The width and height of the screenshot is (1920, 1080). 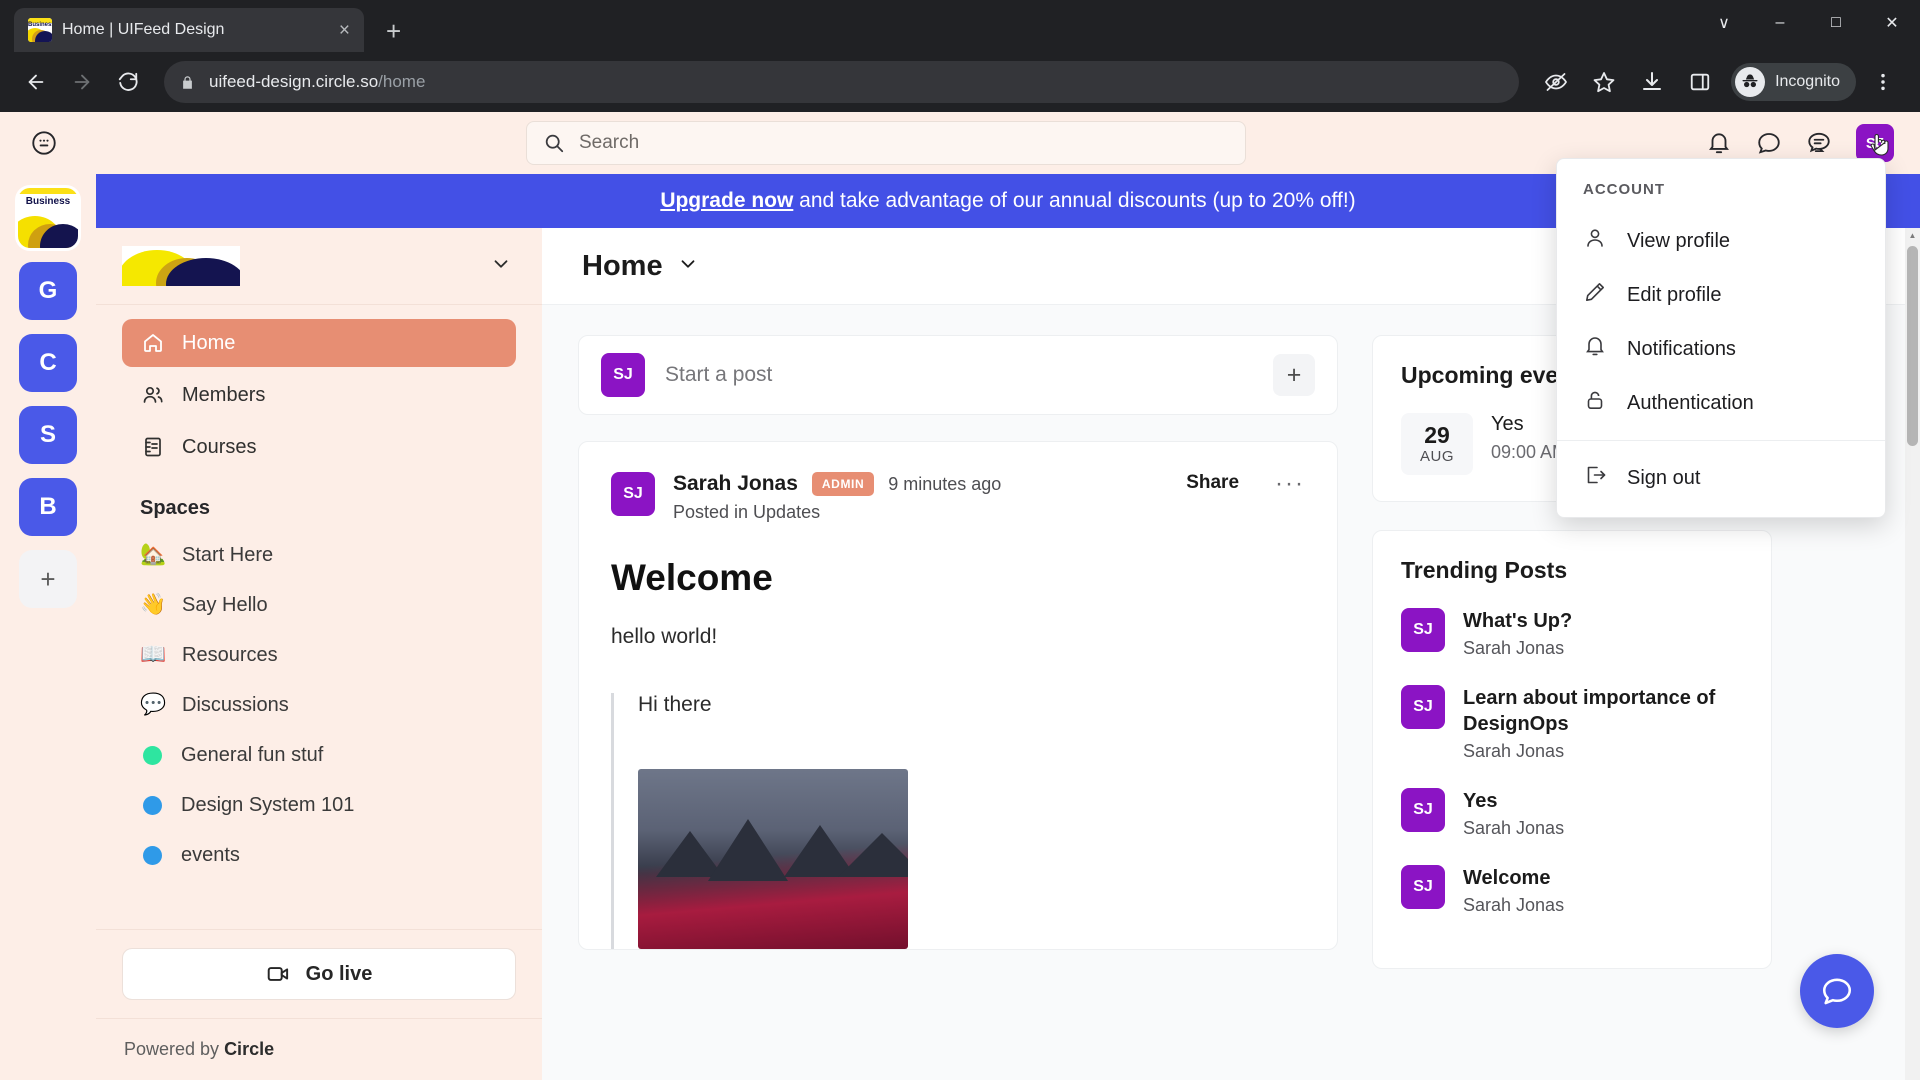 I want to click on rail-item-g: G, so click(x=48, y=291).